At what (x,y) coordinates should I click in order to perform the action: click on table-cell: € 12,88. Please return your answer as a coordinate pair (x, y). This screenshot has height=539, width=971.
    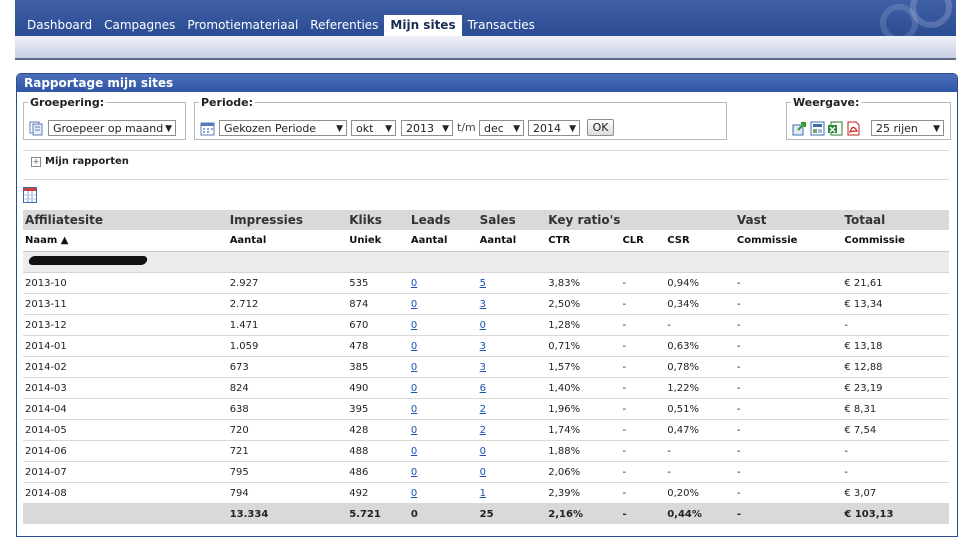
    Looking at the image, I should click on (895, 367).